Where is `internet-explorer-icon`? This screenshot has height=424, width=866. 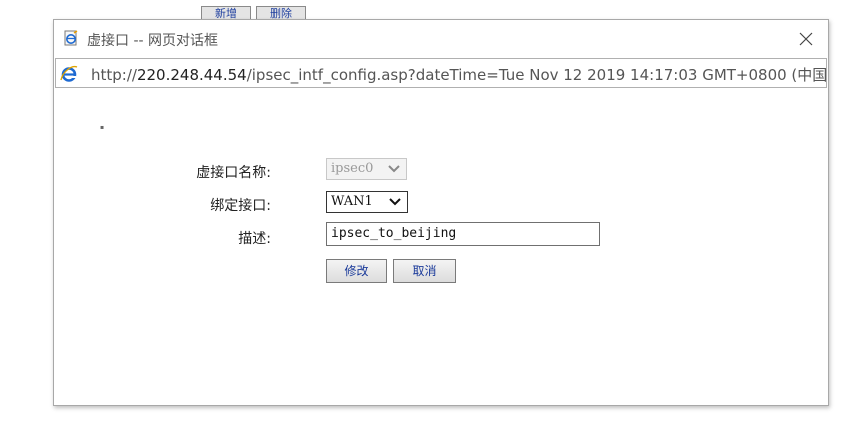 internet-explorer-icon is located at coordinates (69, 73).